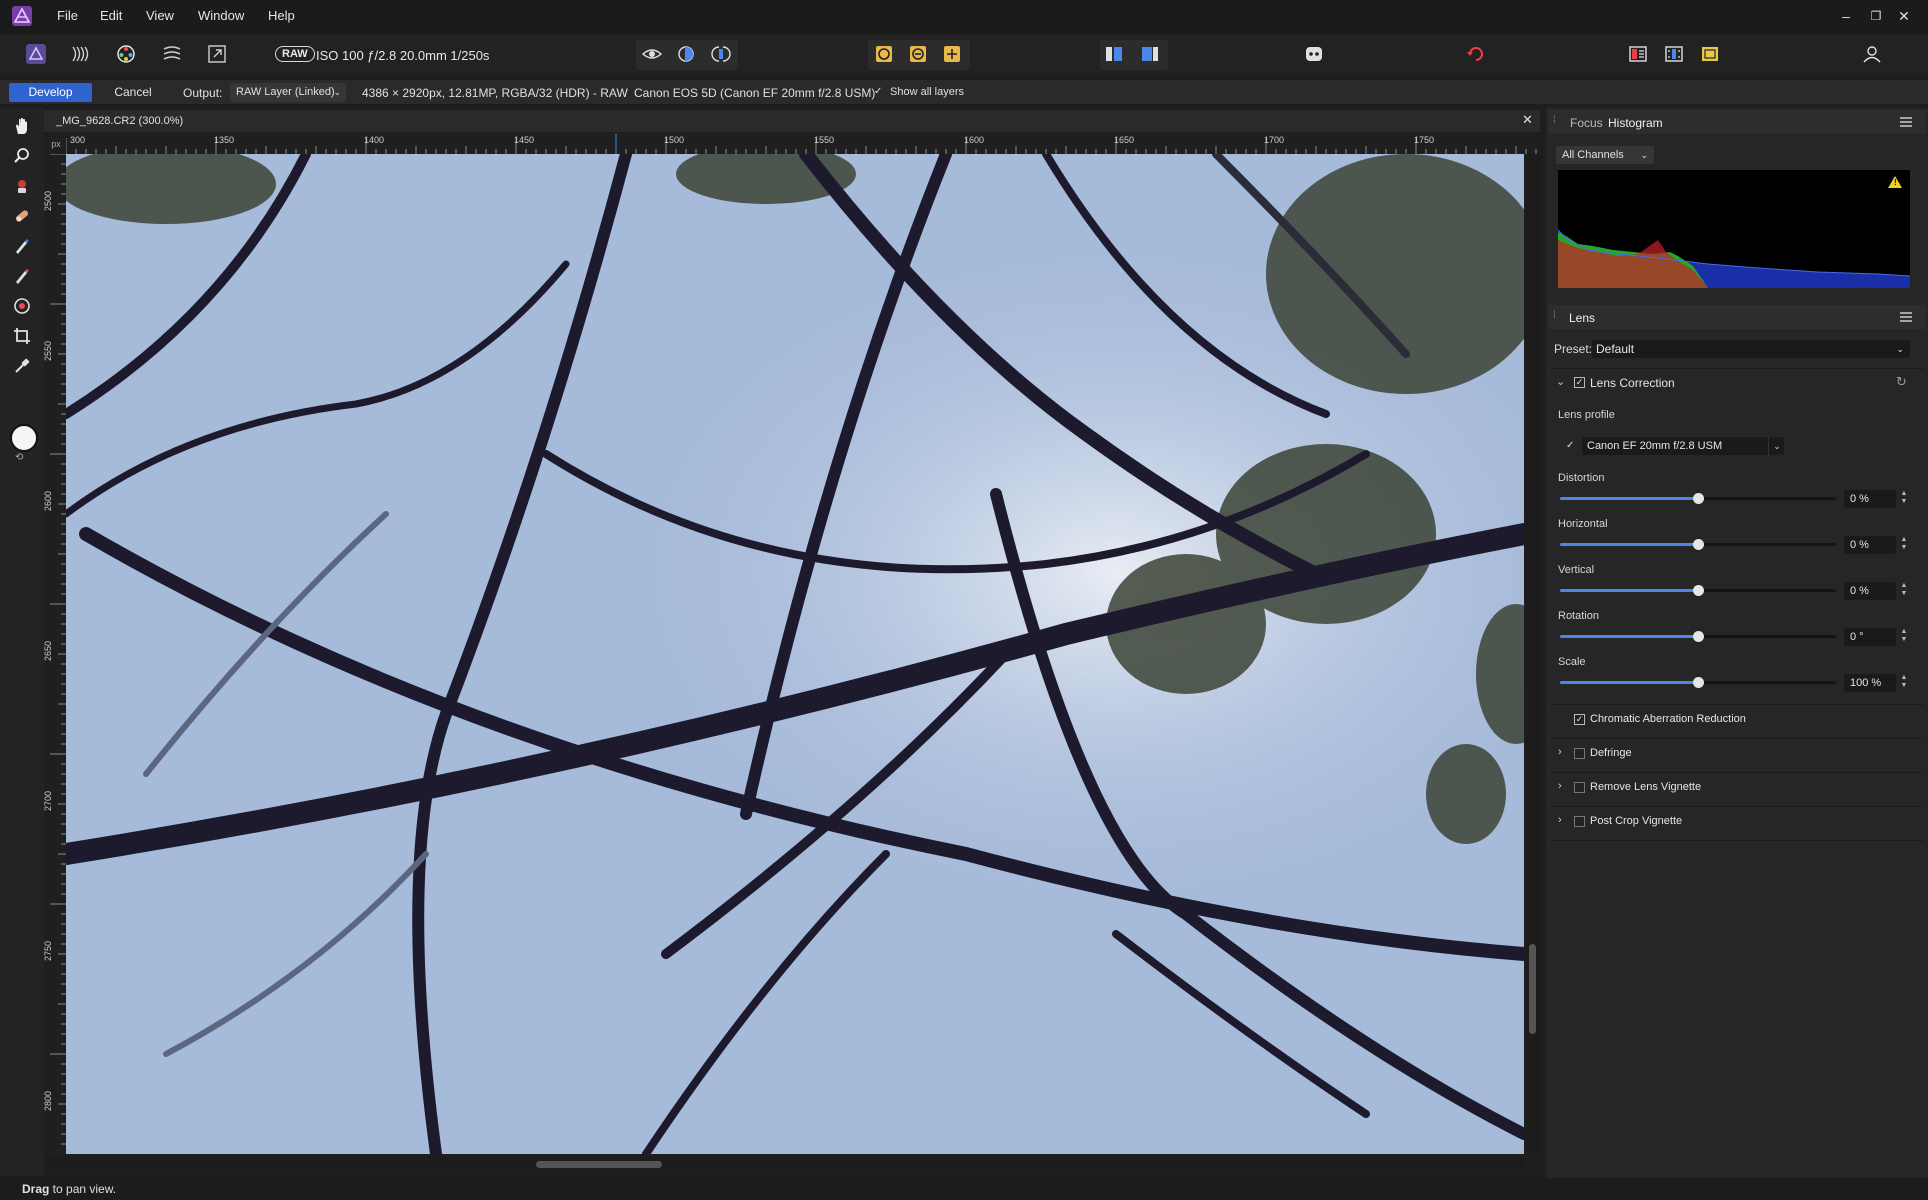 This screenshot has width=1928, height=1200. What do you see at coordinates (217, 54) in the screenshot?
I see `export-persona-icon` at bounding box center [217, 54].